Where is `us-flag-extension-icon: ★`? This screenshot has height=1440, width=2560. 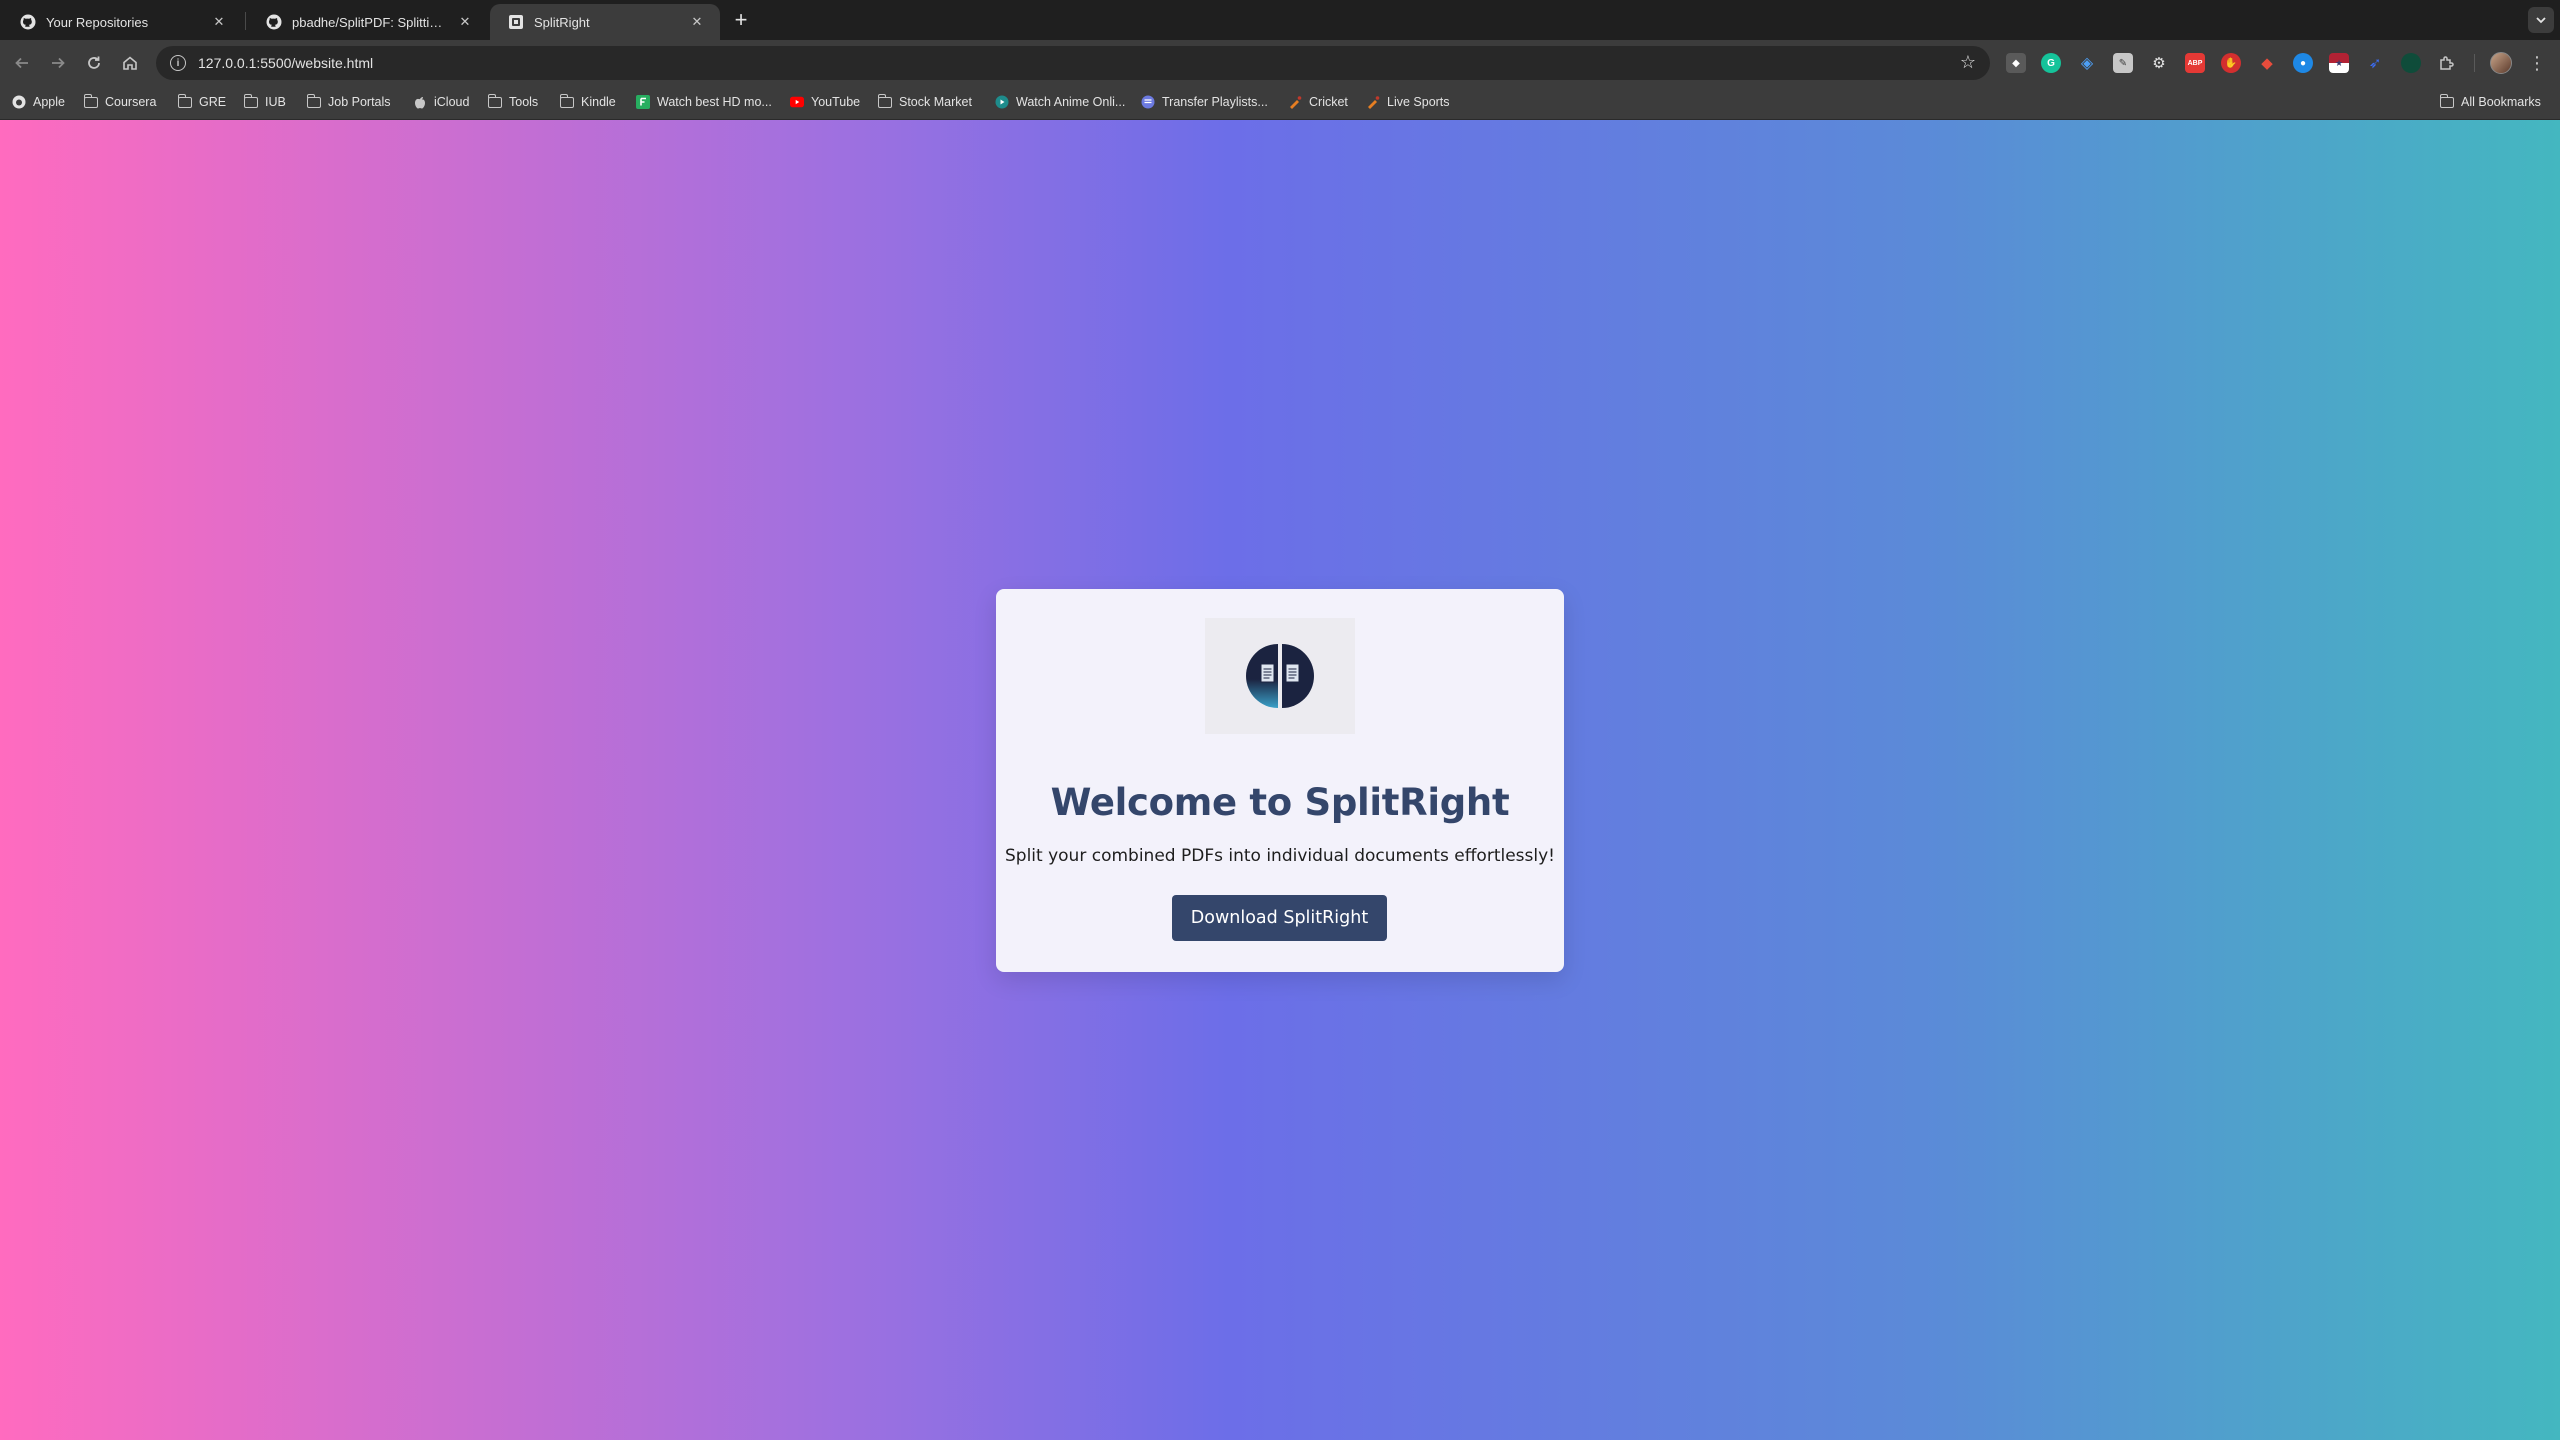 us-flag-extension-icon: ★ is located at coordinates (2339, 63).